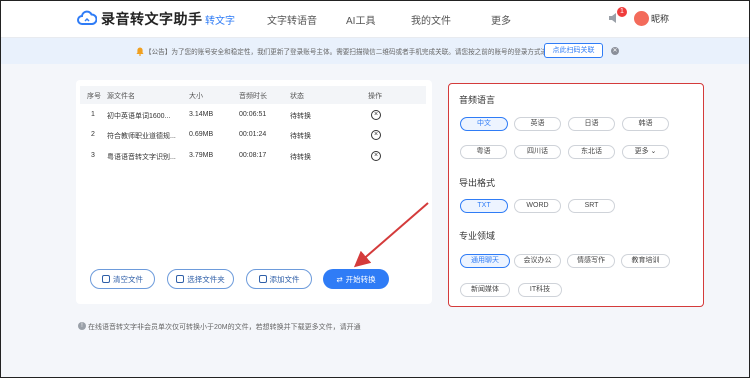 This screenshot has width=750, height=378. Describe the element at coordinates (483, 152) in the screenshot. I see `lang-cantonese-chip: 粤语` at that location.